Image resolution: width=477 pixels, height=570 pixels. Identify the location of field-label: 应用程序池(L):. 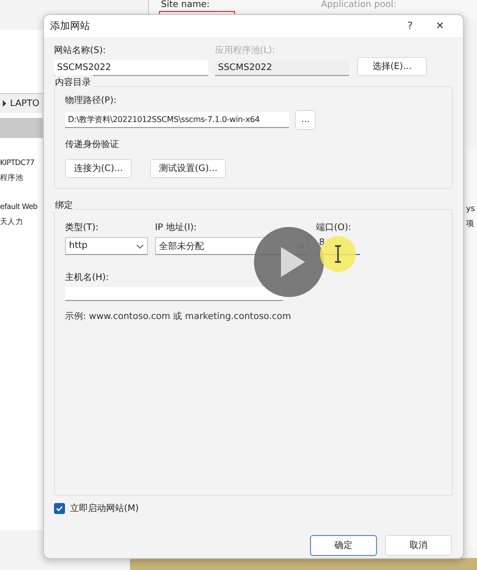
(245, 51).